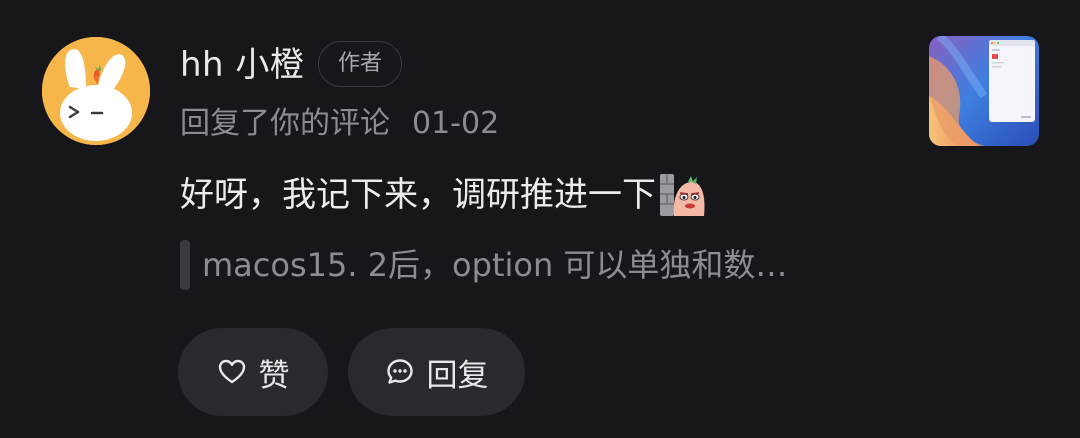 The image size is (1080, 438). I want to click on comment-date: 01-02, so click(456, 123).